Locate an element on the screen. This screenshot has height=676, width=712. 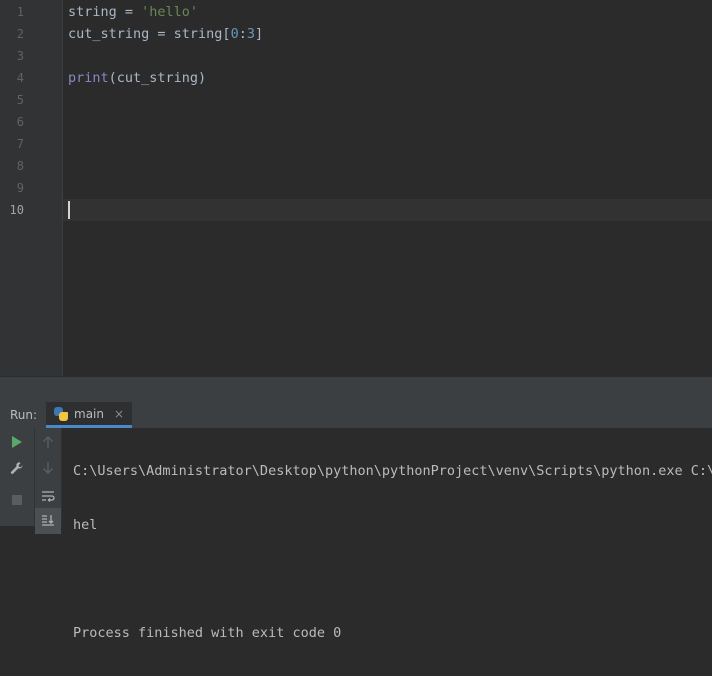
code-line-4: print(cut_string) is located at coordinates (137, 78).